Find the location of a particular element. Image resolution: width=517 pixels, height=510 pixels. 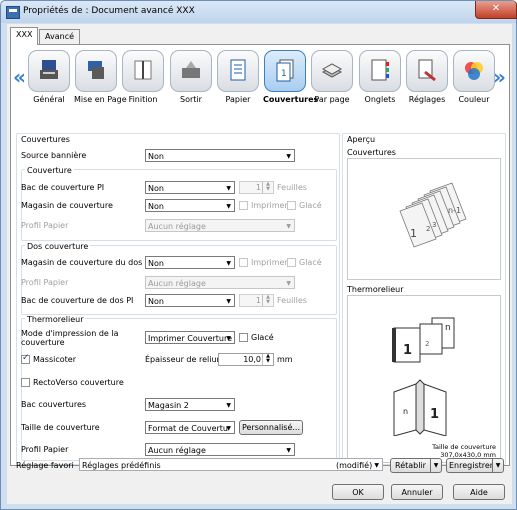

front-pi-tray-select: Non is located at coordinates (190, 187).